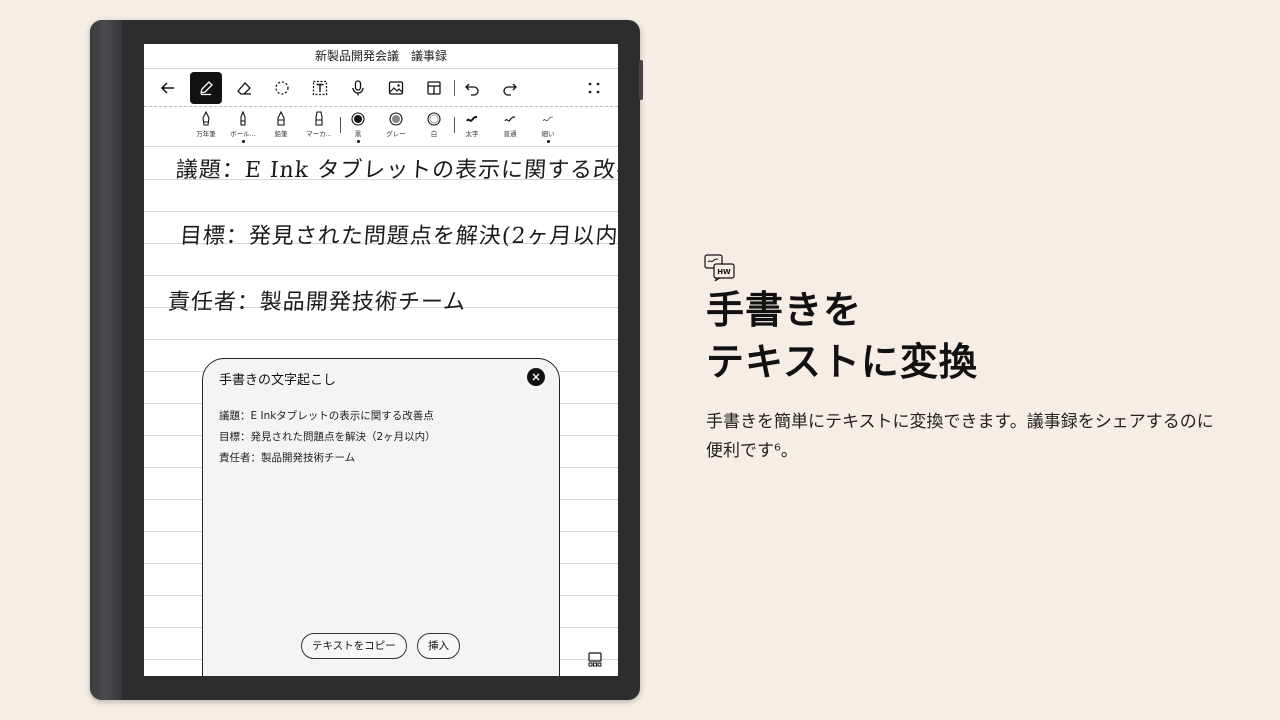  What do you see at coordinates (358, 88) in the screenshot?
I see `microphone-icon` at bounding box center [358, 88].